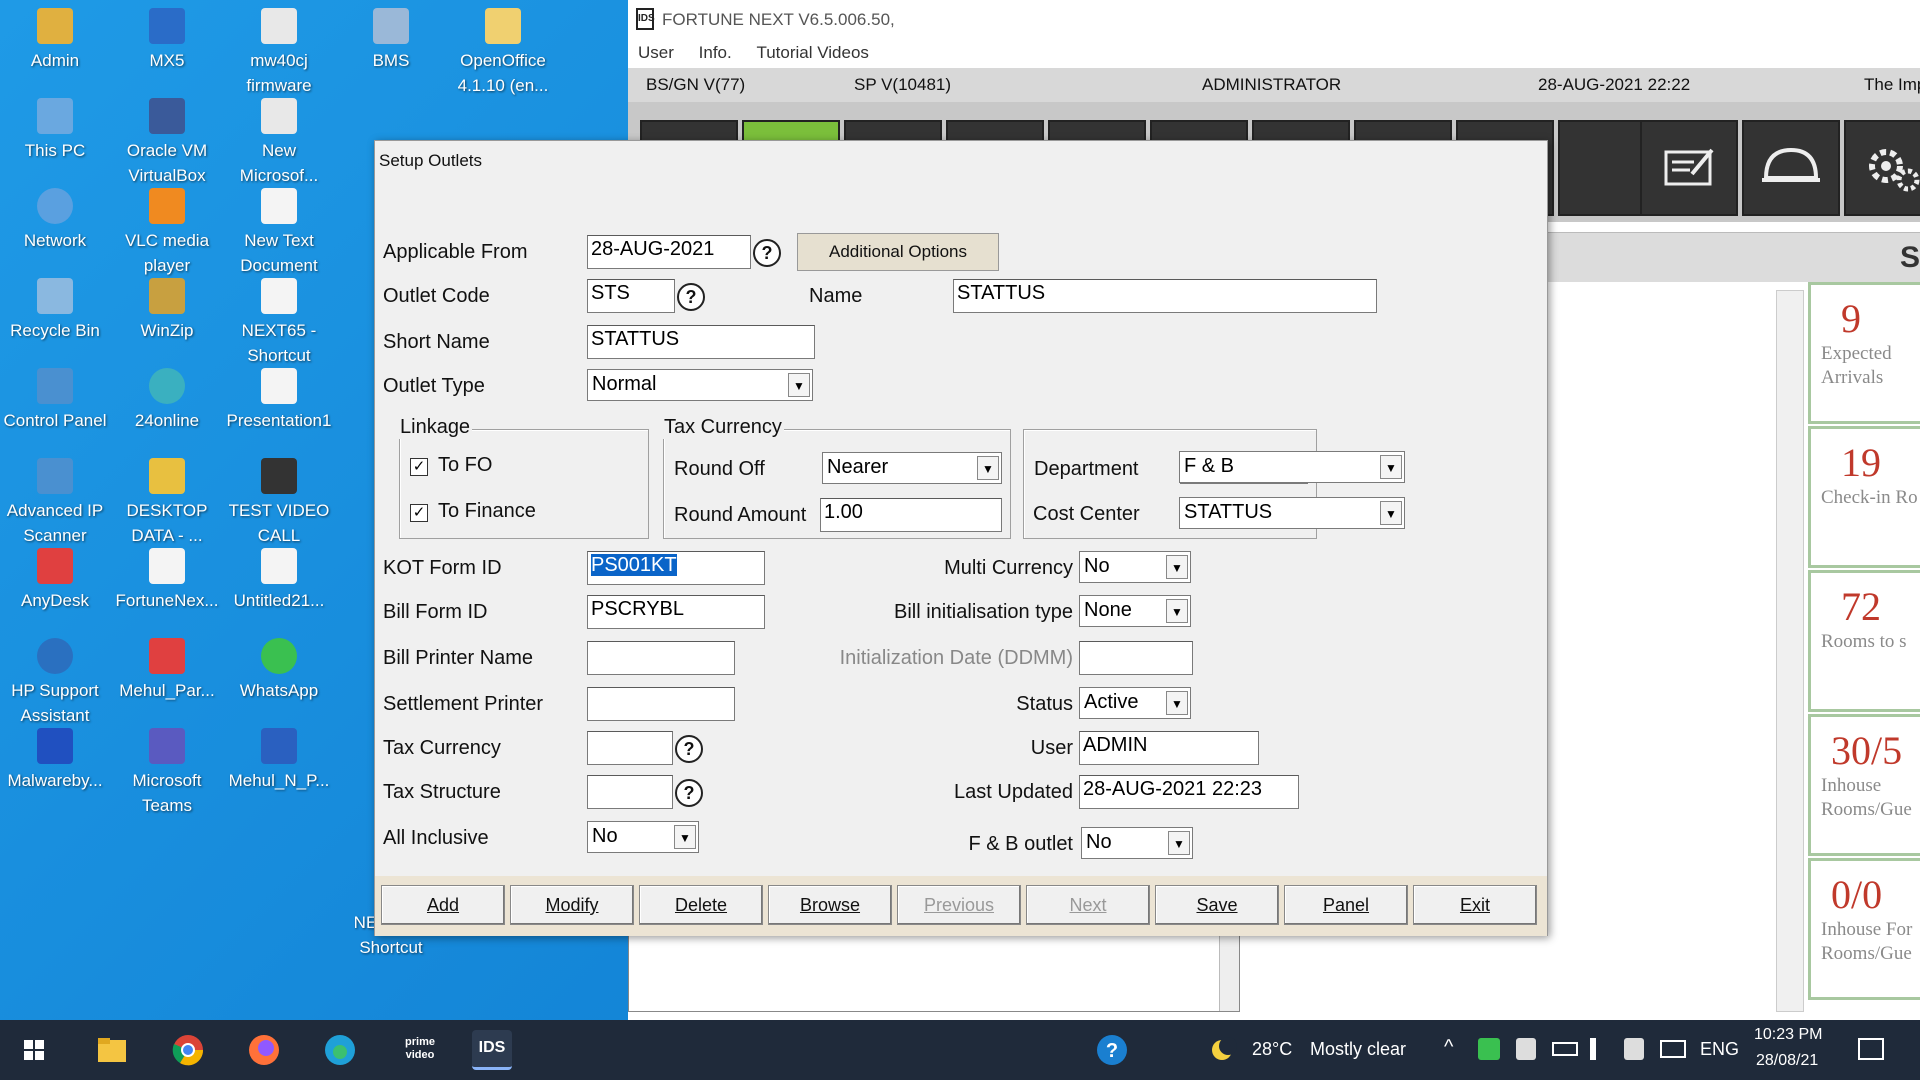  I want to click on status-select: Active ▼, so click(1135, 703).